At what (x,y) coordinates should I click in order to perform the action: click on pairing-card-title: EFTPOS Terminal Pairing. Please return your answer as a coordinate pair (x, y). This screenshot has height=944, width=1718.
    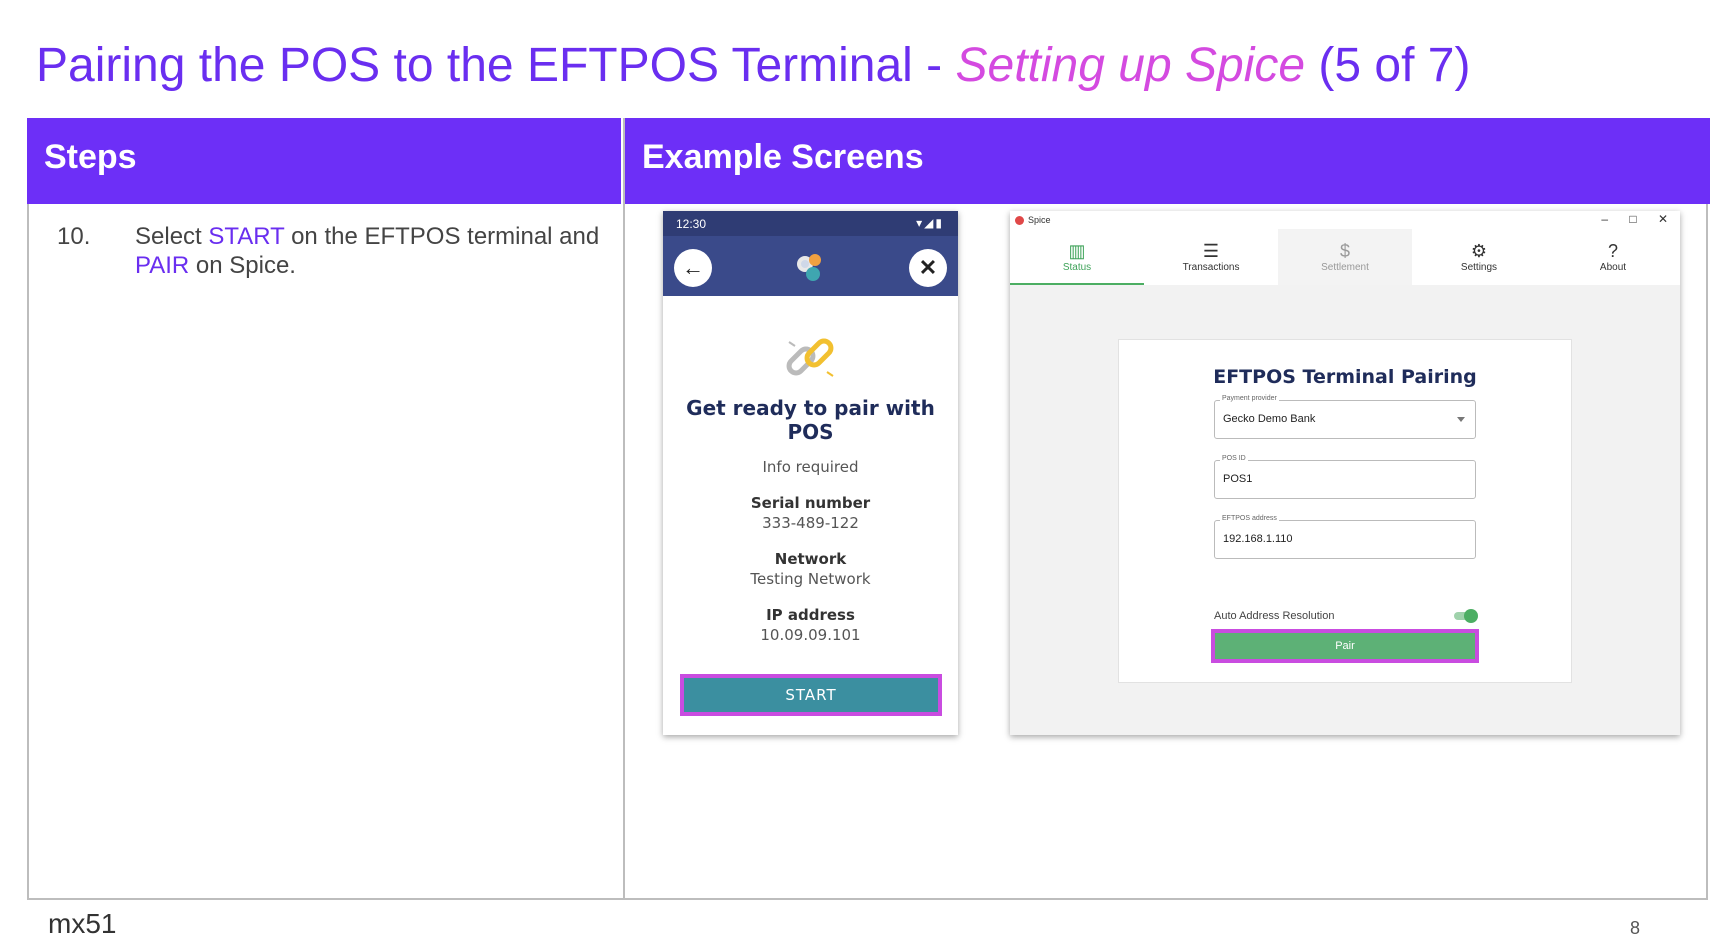
    Looking at the image, I should click on (1345, 377).